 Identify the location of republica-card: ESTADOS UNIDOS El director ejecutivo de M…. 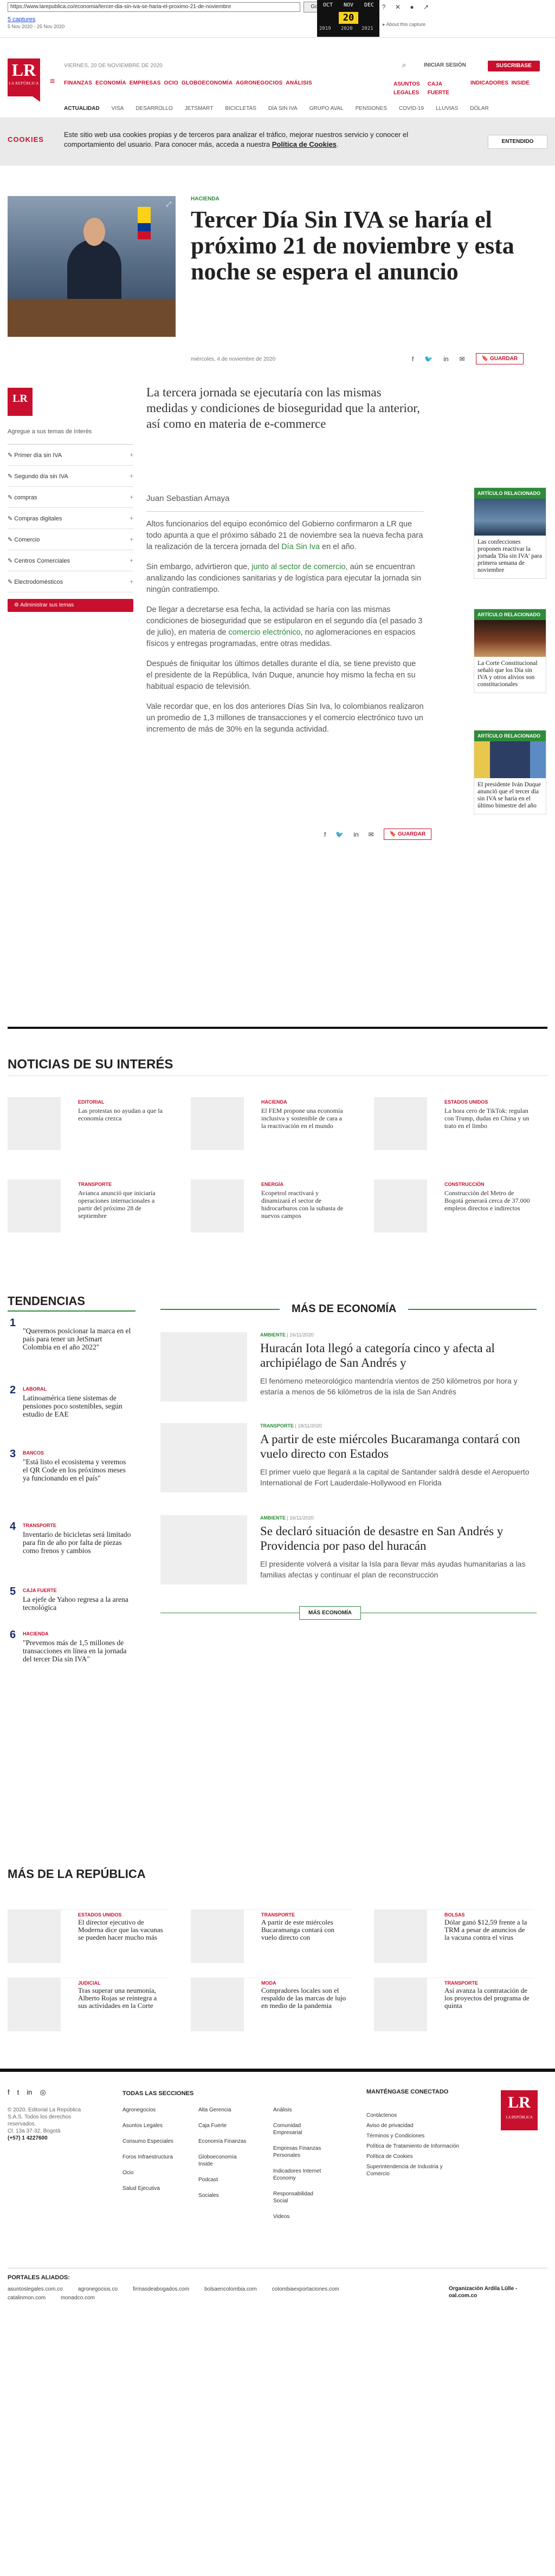
(88, 1936).